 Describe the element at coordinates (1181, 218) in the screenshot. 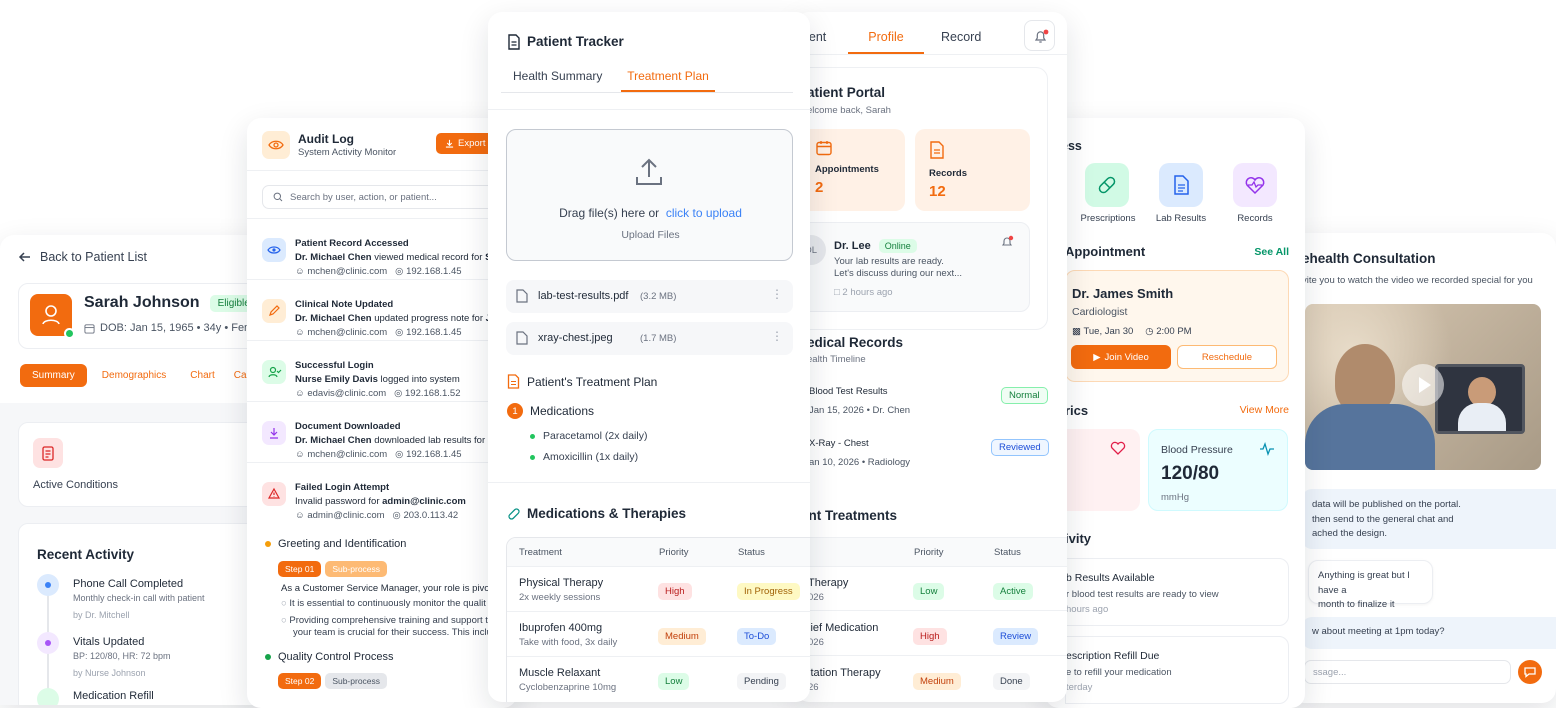

I see `quick-item-label: Lab Results` at that location.